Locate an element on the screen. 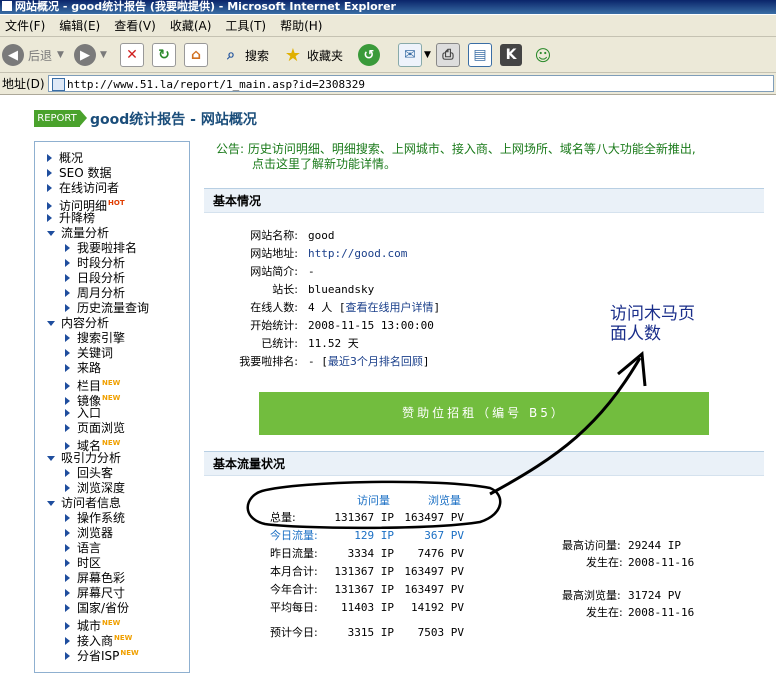 Image resolution: width=776 pixels, height=673 pixels. k-icon: K is located at coordinates (511, 55).